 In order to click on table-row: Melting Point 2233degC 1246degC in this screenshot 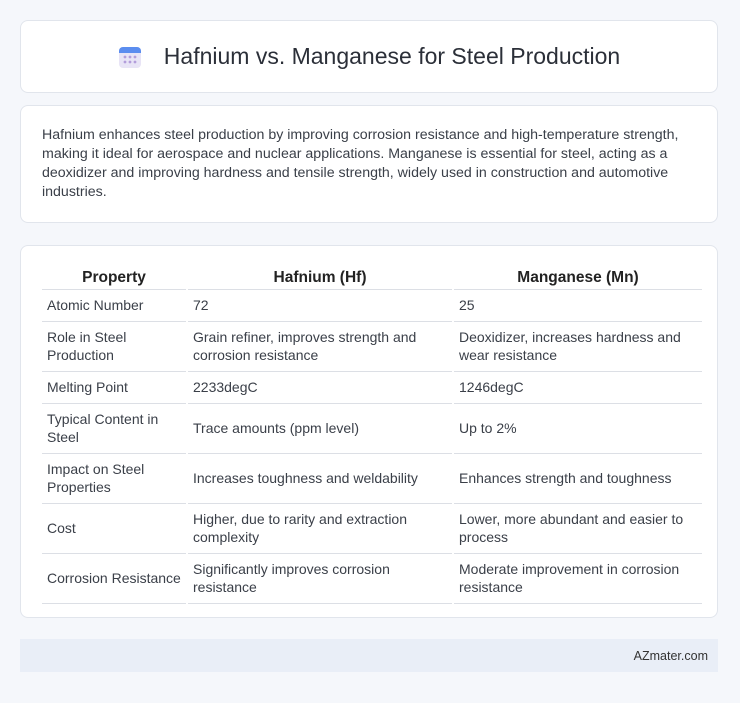, I will do `click(372, 388)`.